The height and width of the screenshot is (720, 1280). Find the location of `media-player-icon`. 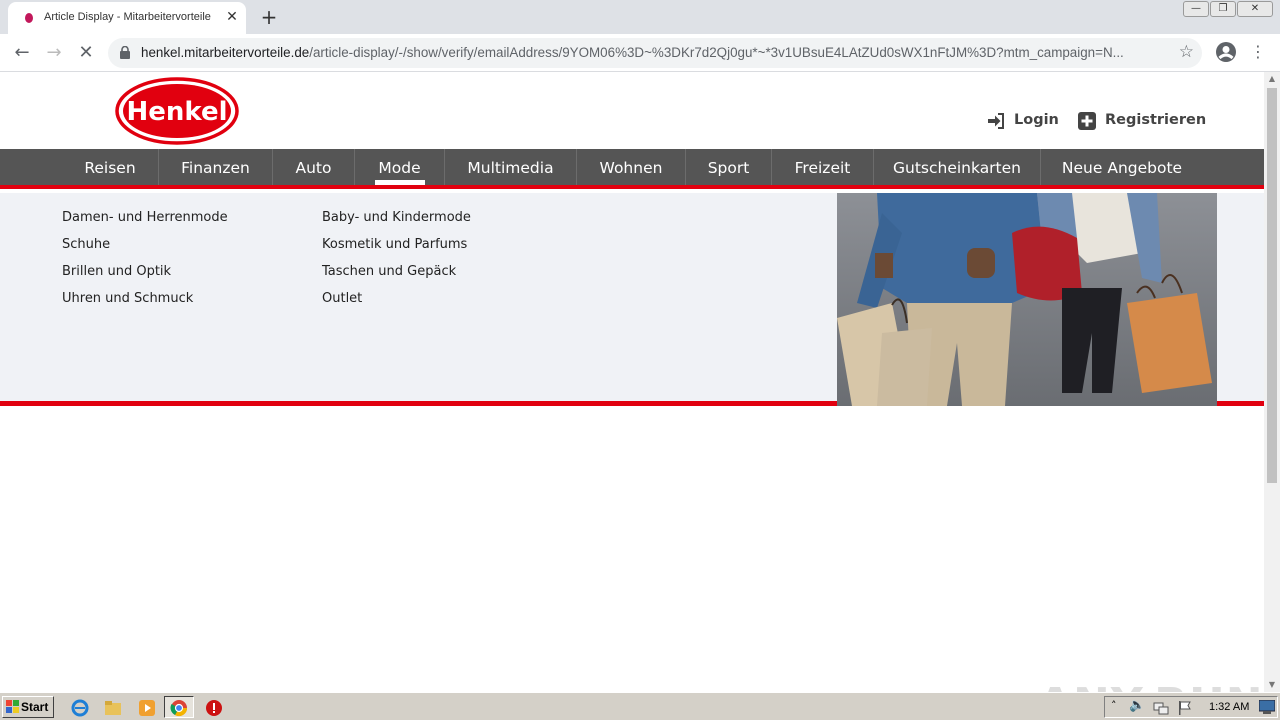

media-player-icon is located at coordinates (147, 708).